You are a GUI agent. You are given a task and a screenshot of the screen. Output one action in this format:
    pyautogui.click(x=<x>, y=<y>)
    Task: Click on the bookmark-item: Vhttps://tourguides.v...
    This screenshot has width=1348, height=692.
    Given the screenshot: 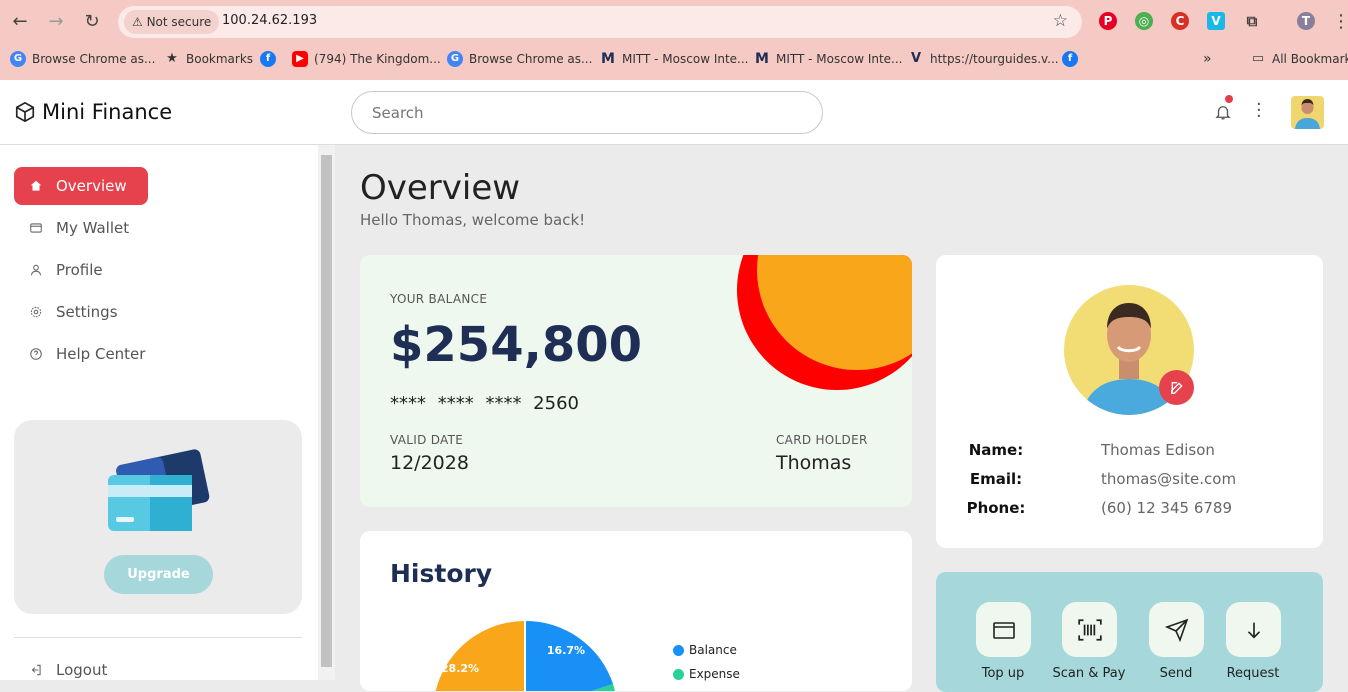 What is the action you would take?
    pyautogui.click(x=983, y=59)
    